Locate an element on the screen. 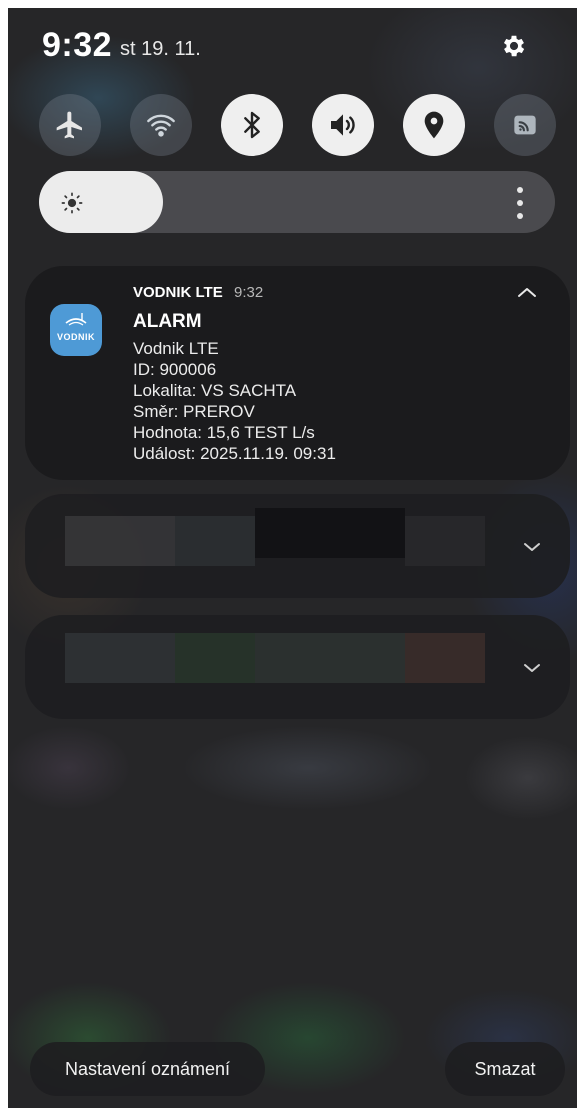  notification-line: Lokalita: VS SACHTA is located at coordinates (215, 390).